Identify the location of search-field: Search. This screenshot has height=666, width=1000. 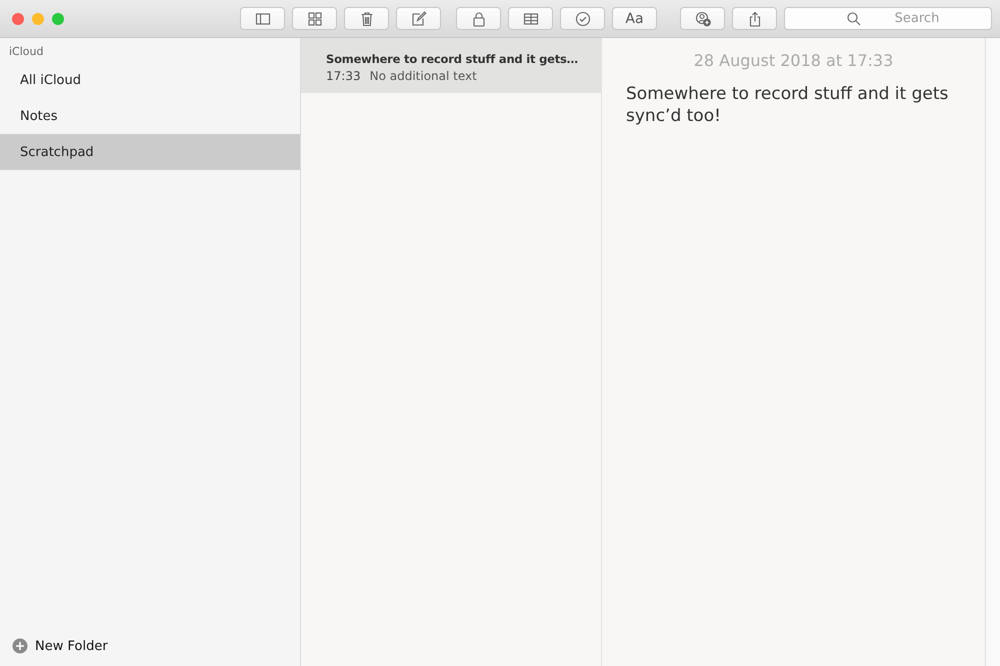
(888, 18).